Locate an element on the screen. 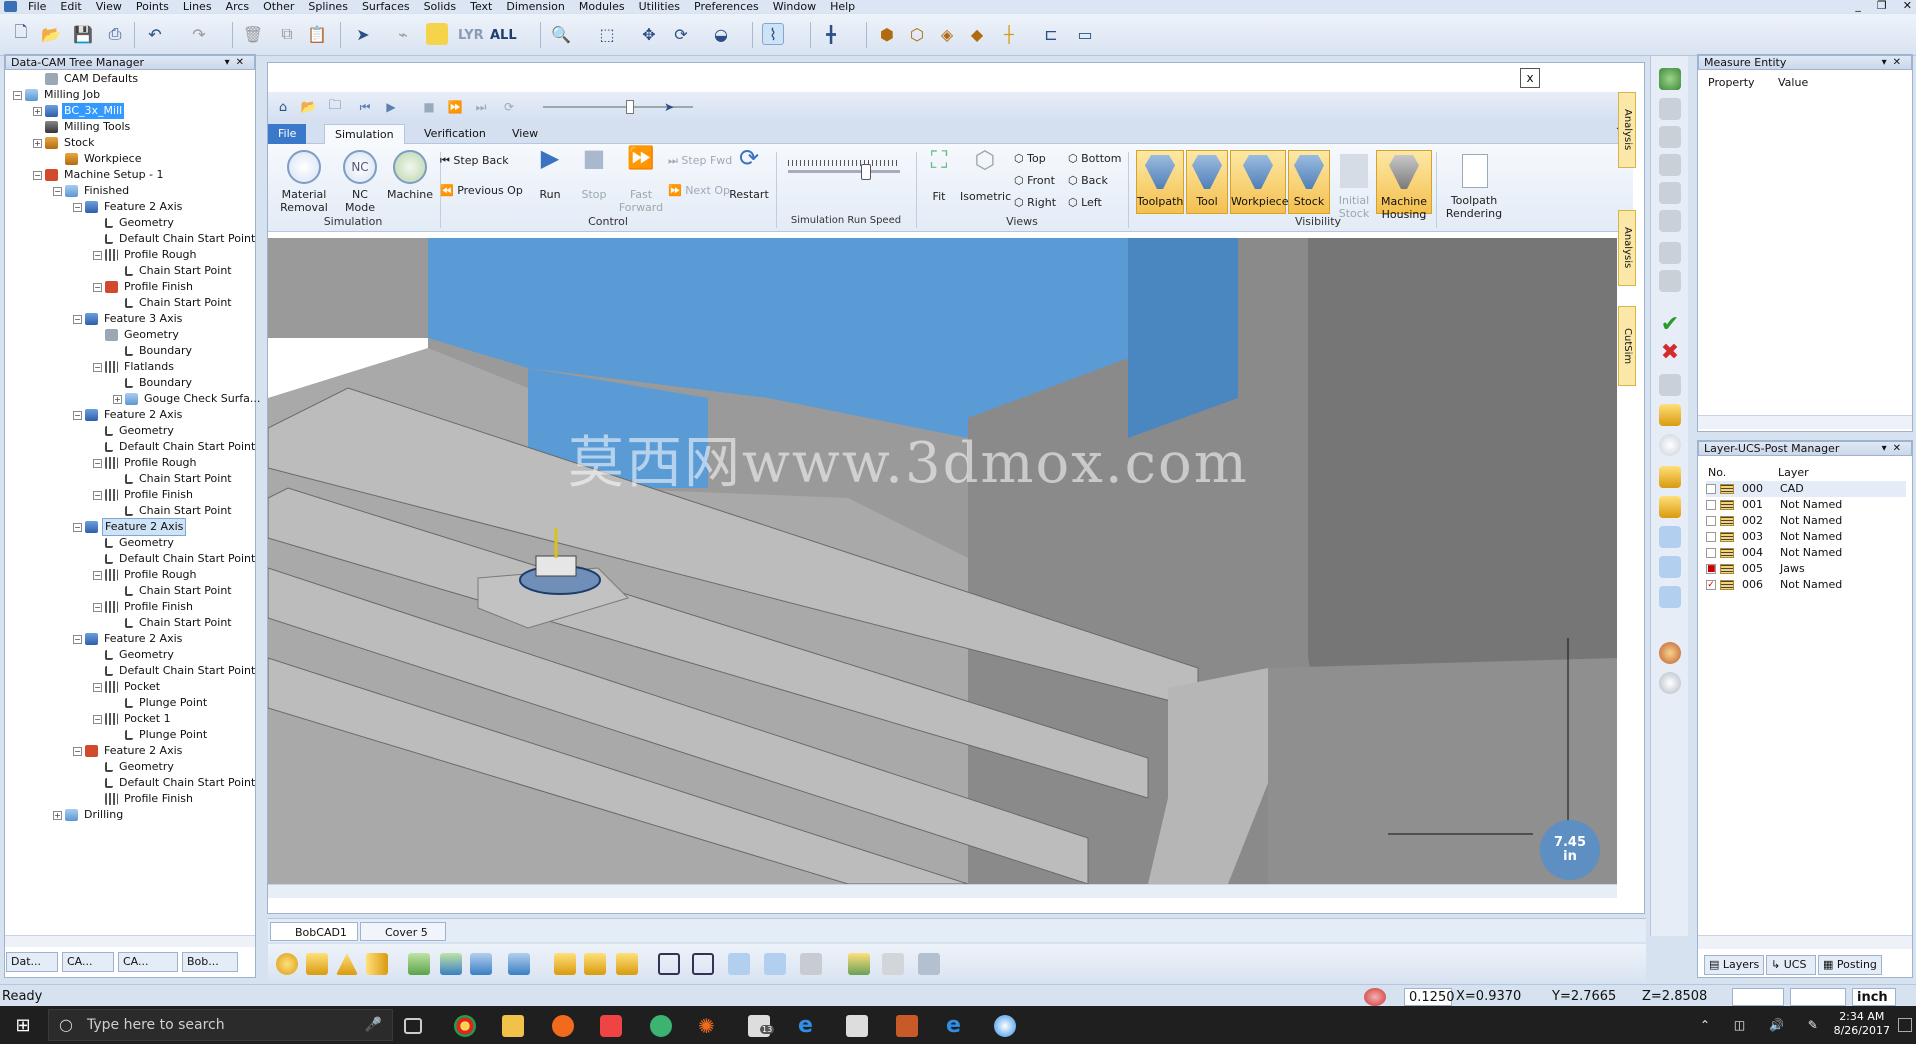 Image resolution: width=1916 pixels, height=1044 pixels. tab-simulation: Simulation is located at coordinates (364, 134).